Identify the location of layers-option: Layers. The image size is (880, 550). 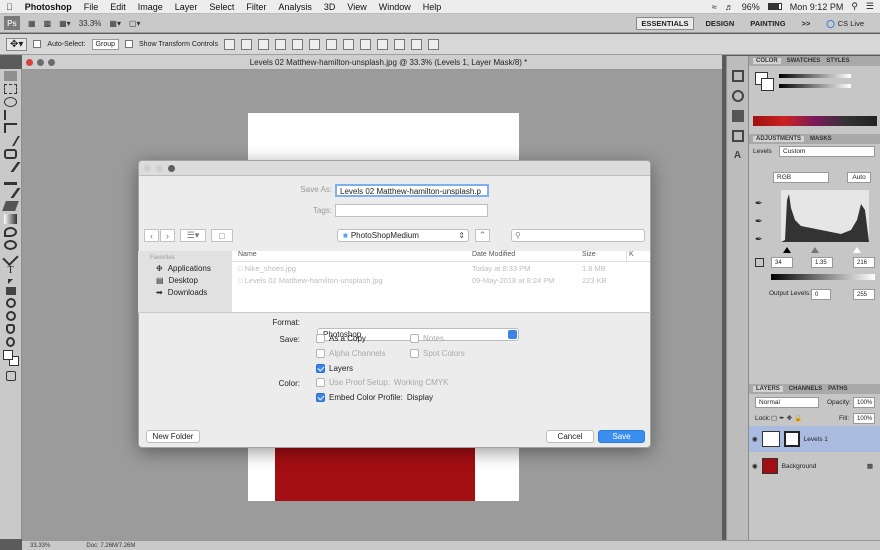
(334, 368).